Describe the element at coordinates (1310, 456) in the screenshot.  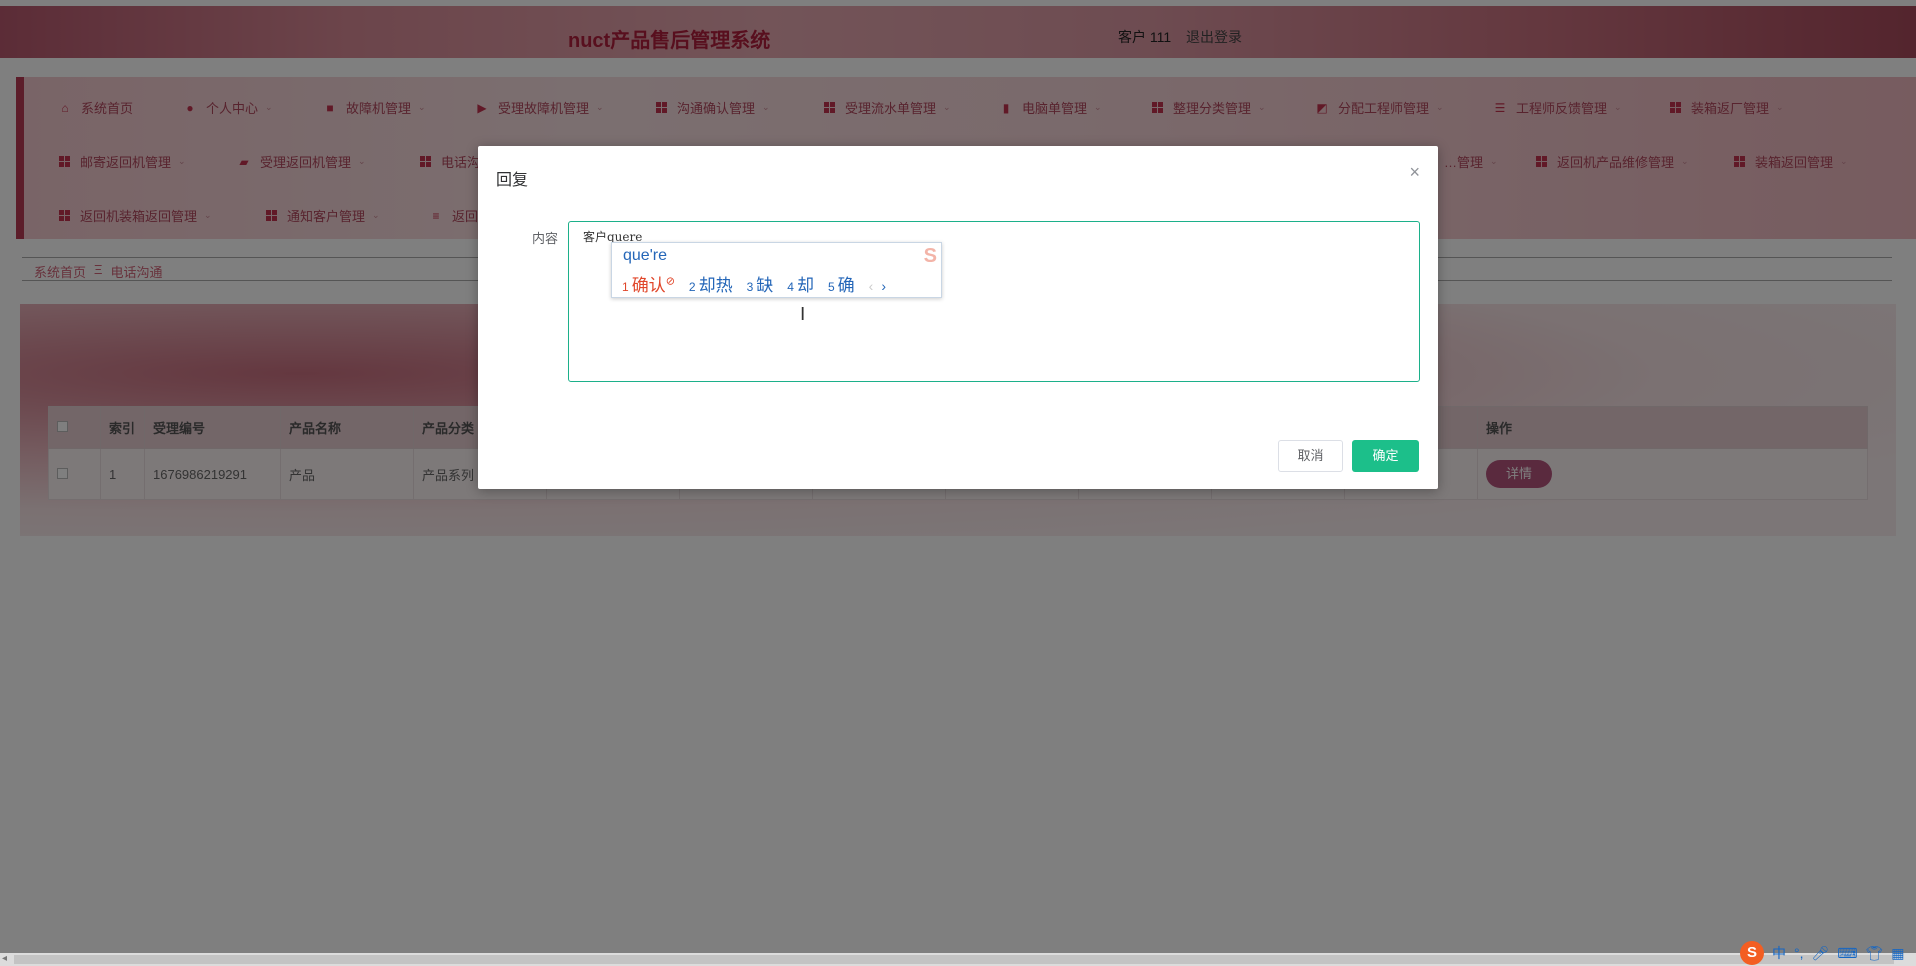
I see `cancel-button: 取消` at that location.